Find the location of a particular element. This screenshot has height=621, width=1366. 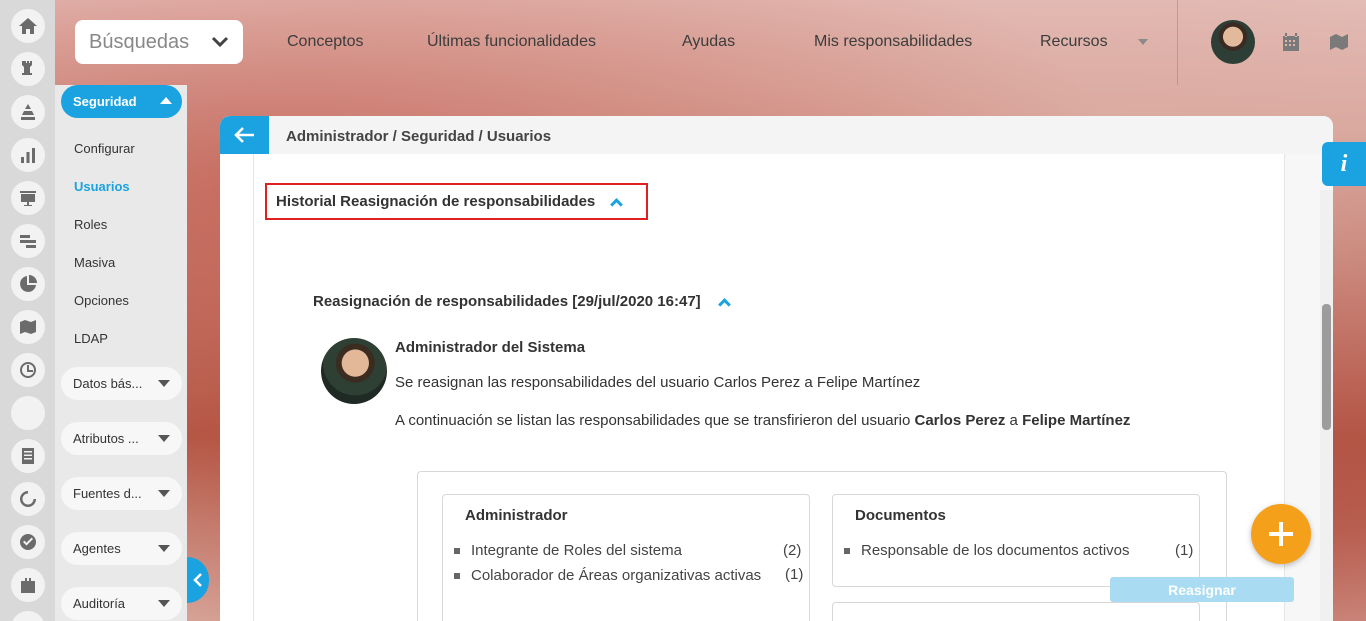

arrow-left-icon is located at coordinates (243, 135).